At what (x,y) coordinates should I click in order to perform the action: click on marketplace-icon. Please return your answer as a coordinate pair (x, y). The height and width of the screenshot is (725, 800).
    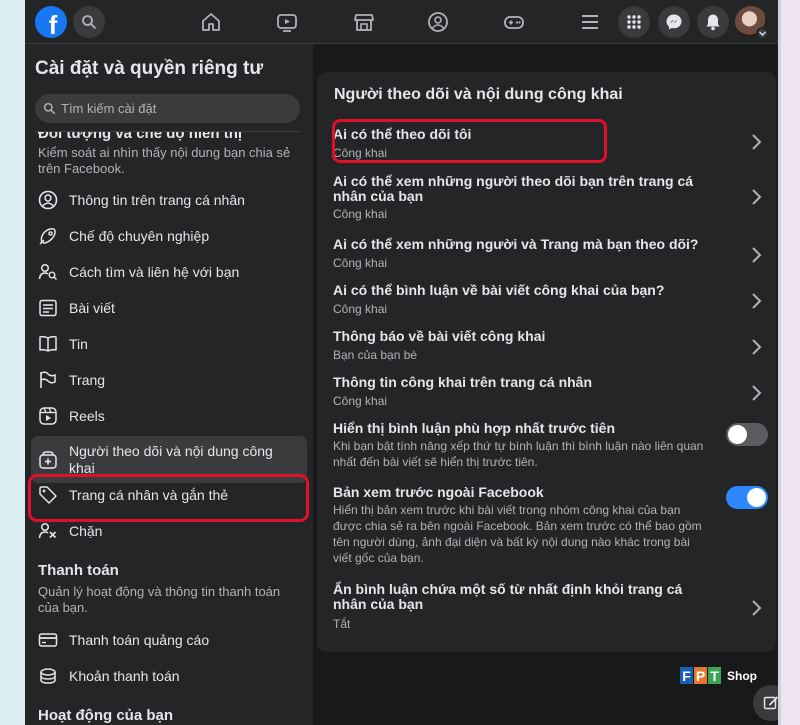
    Looking at the image, I should click on (364, 22).